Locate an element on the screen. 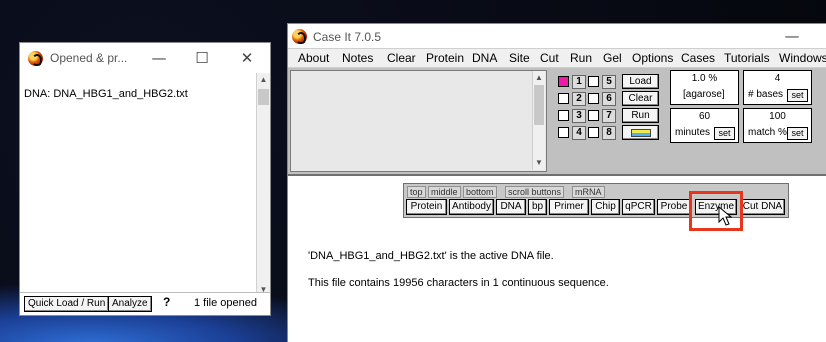 This screenshot has width=826, height=342. lane-number: 1 is located at coordinates (579, 82).